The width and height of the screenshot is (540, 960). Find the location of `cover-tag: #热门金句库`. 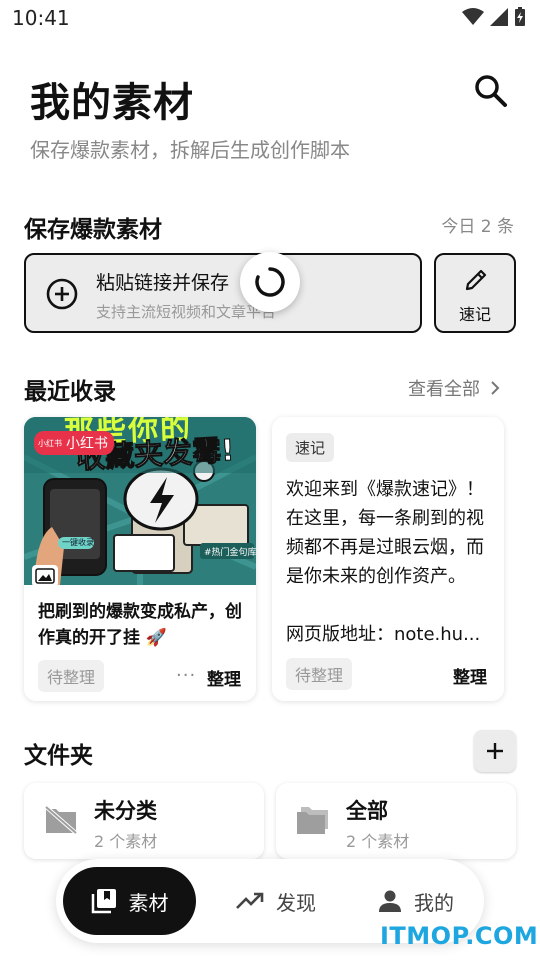

cover-tag: #热门金句库 is located at coordinates (230, 553).